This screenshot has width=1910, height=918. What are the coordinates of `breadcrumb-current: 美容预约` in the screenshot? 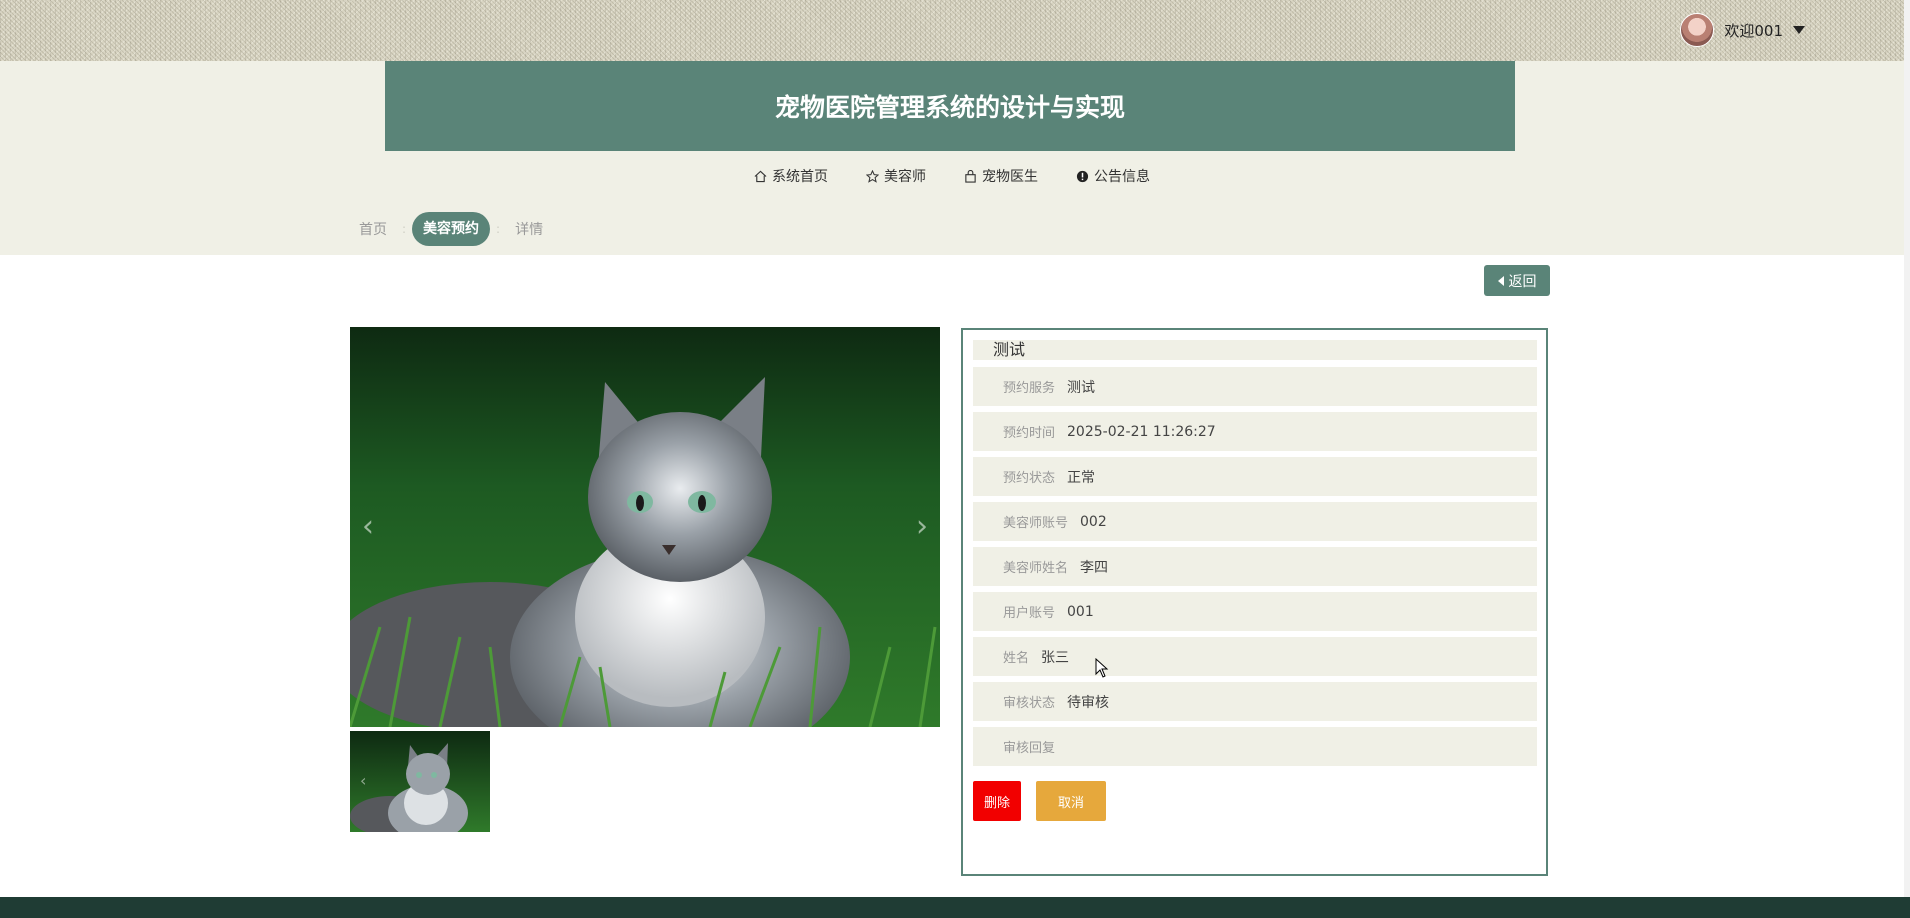 It's located at (451, 229).